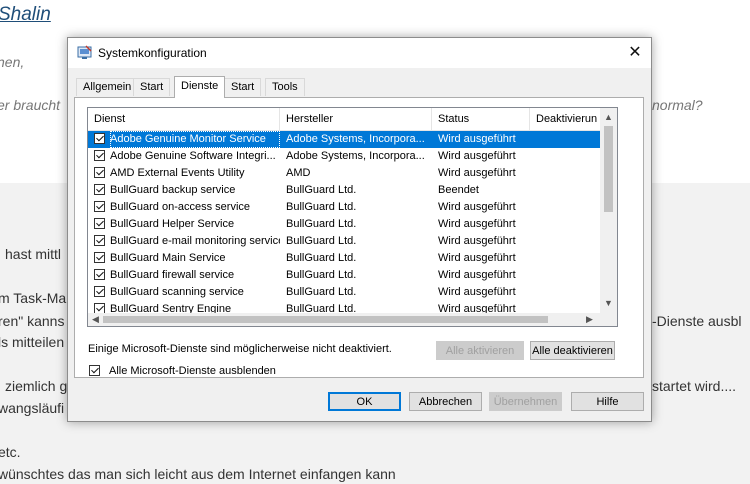  I want to click on service-name: BullGuard on-access service, so click(180, 207).